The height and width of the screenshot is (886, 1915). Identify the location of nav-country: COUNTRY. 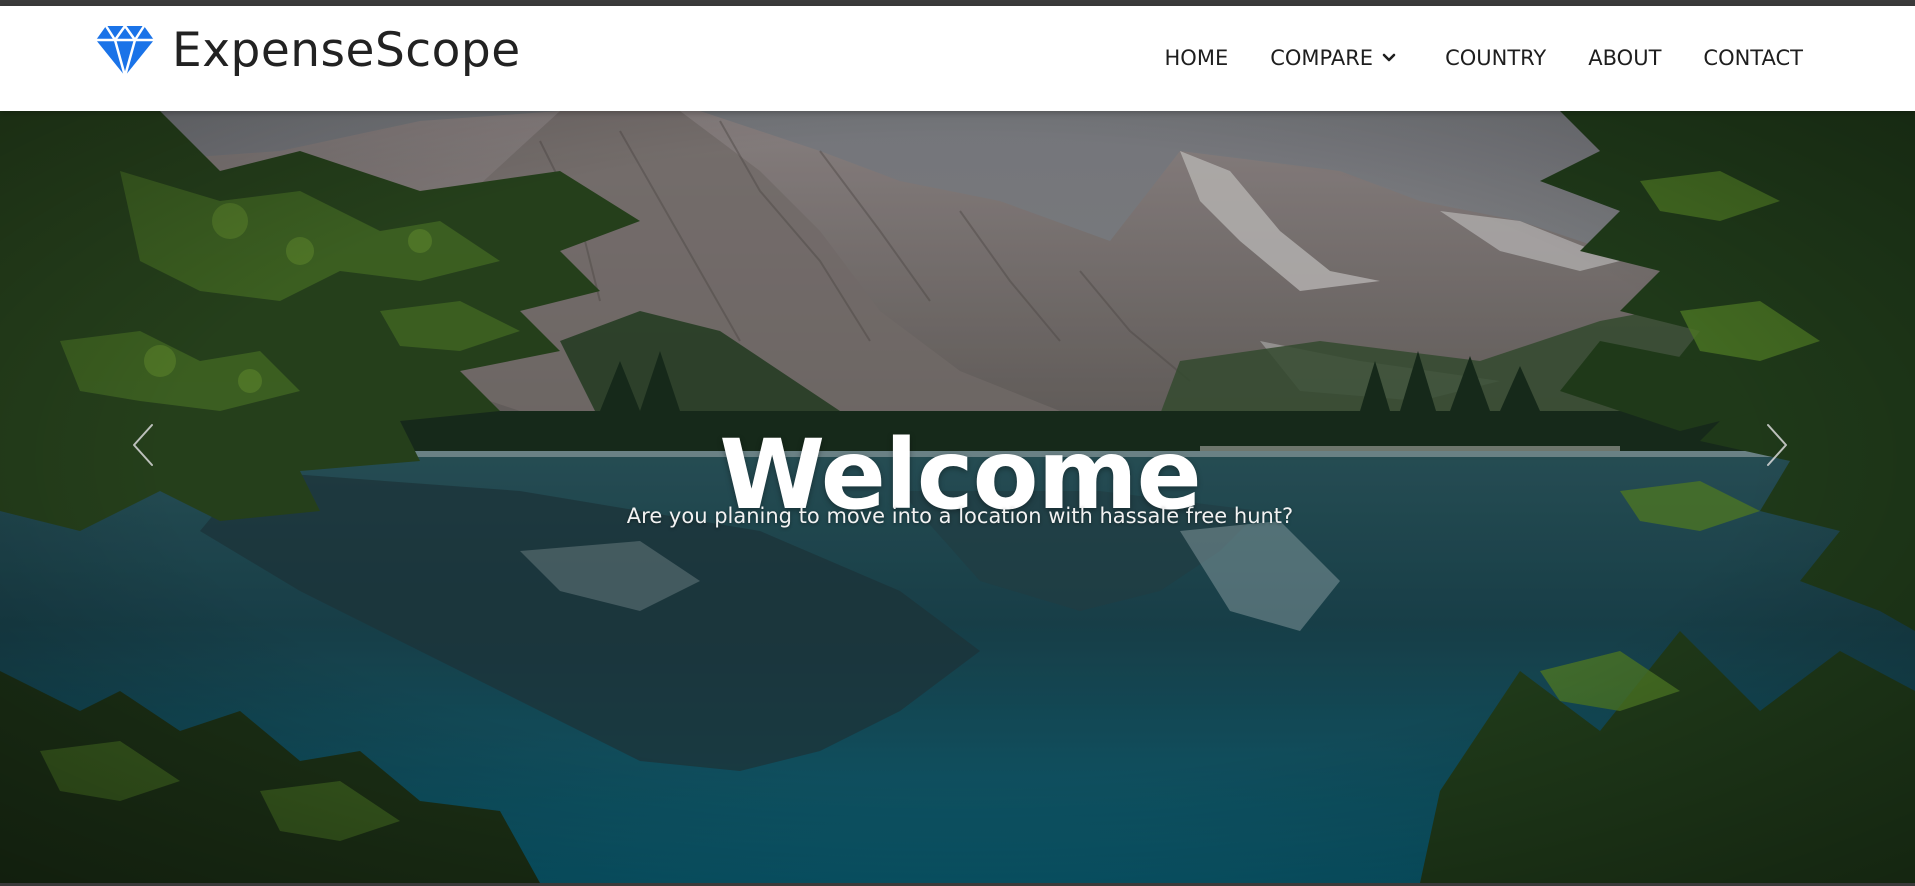
(1495, 58).